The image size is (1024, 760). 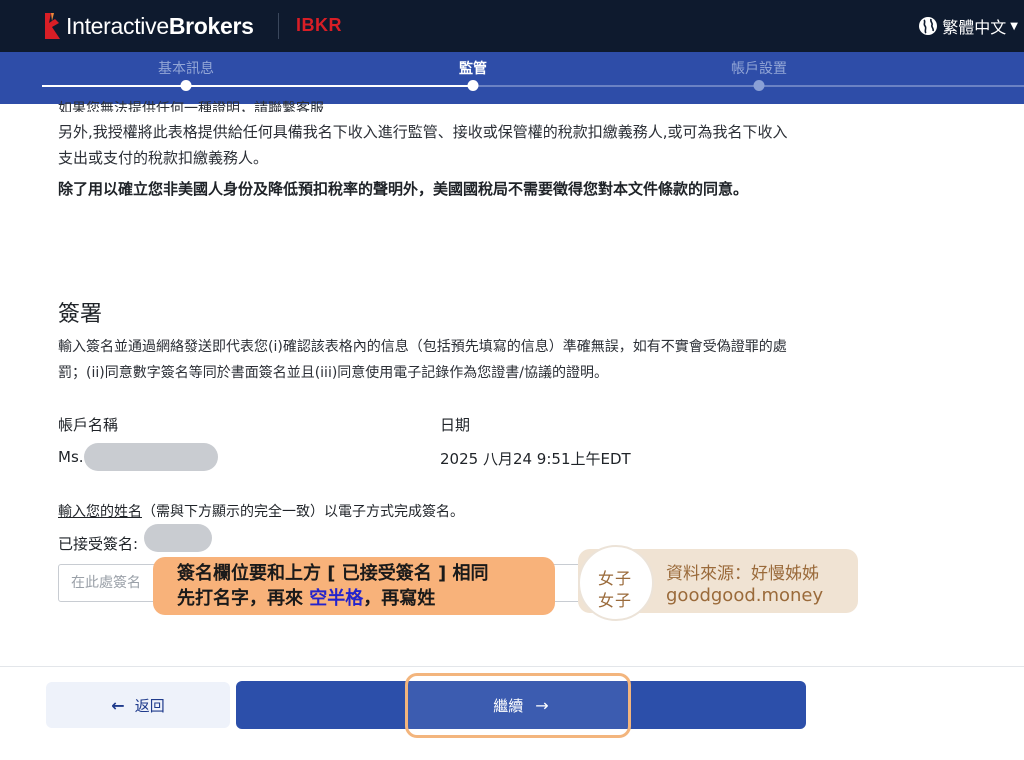 What do you see at coordinates (98, 544) in the screenshot?
I see `accepted-signature-label: 已接受簽名:` at bounding box center [98, 544].